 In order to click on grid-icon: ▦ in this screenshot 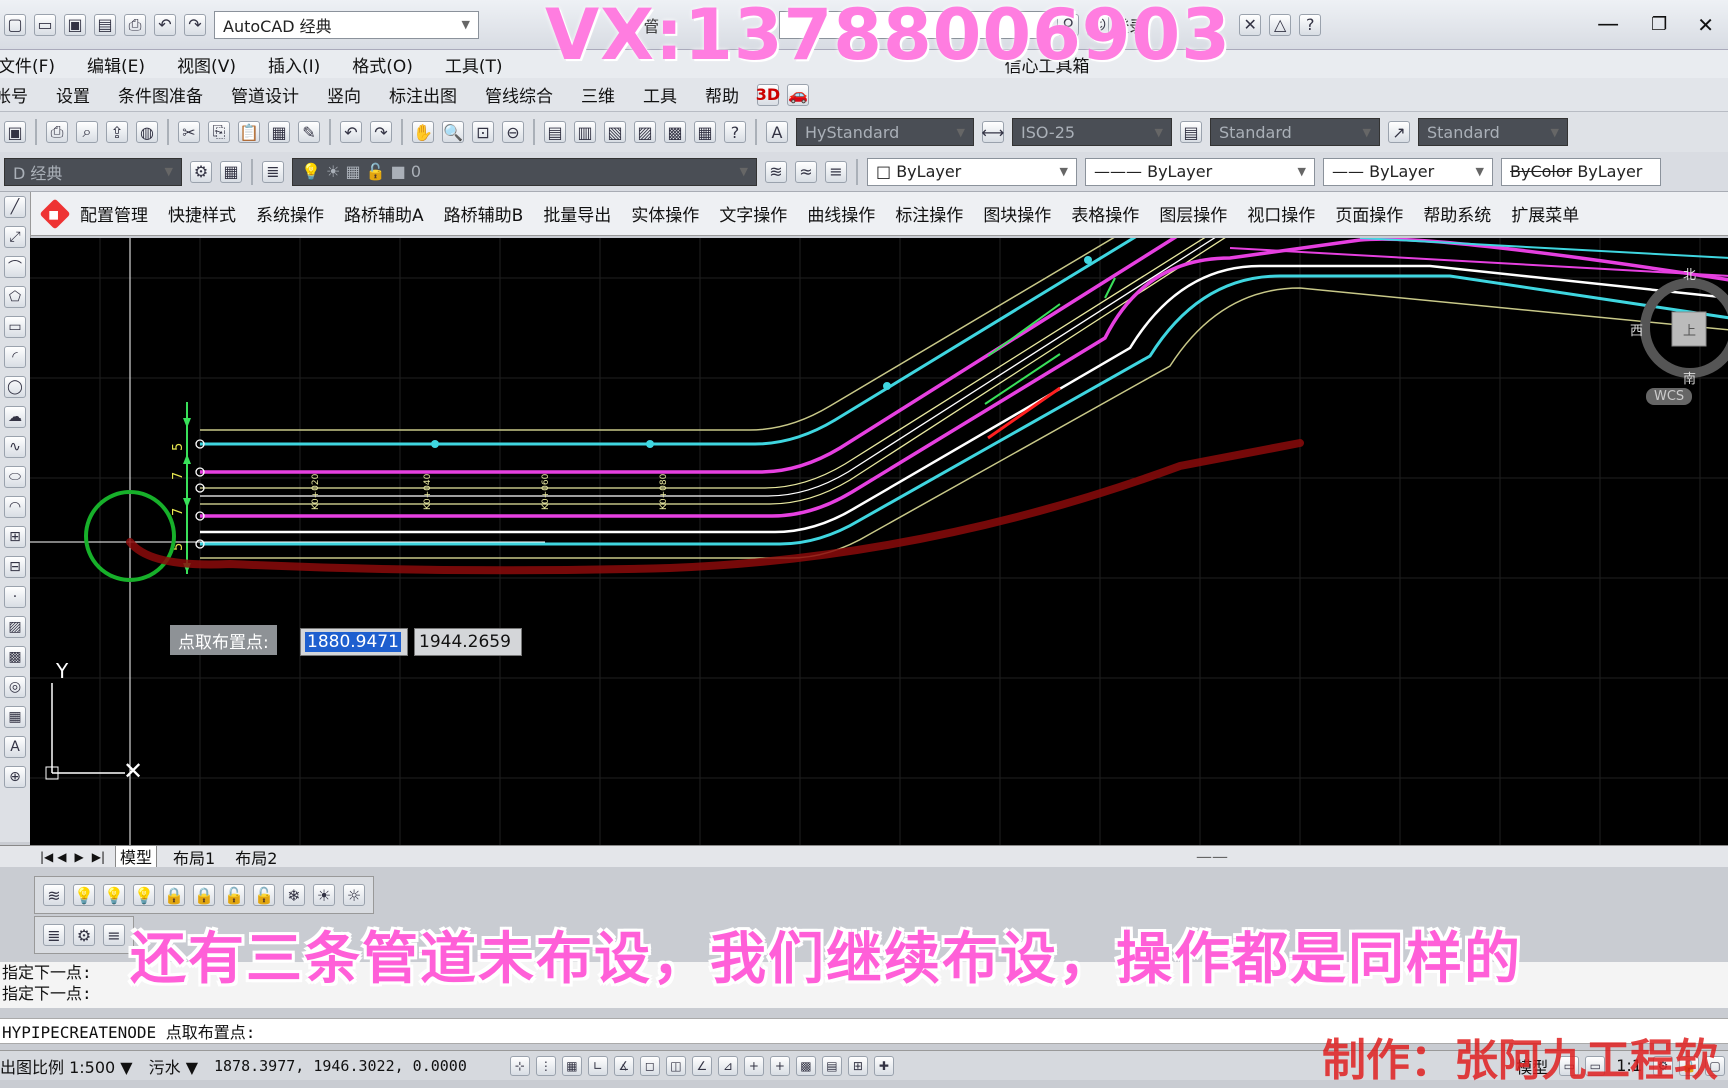, I will do `click(571, 1065)`.